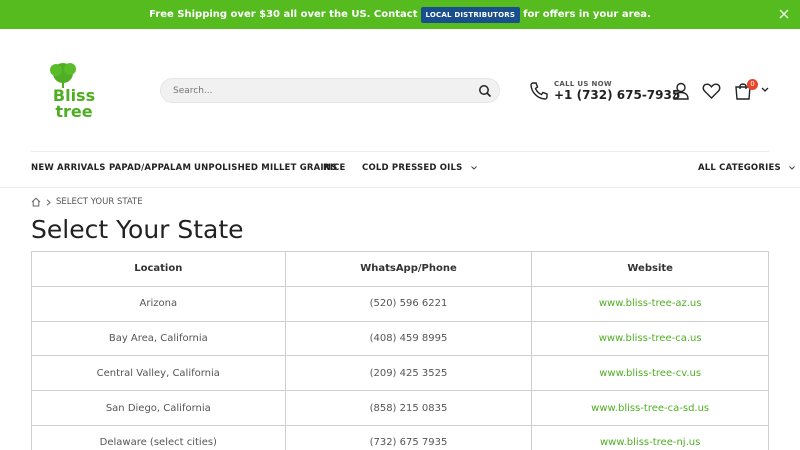 This screenshot has height=450, width=800. Describe the element at coordinates (408, 338) in the screenshot. I see `phone-cell: (408) 459 8995` at that location.